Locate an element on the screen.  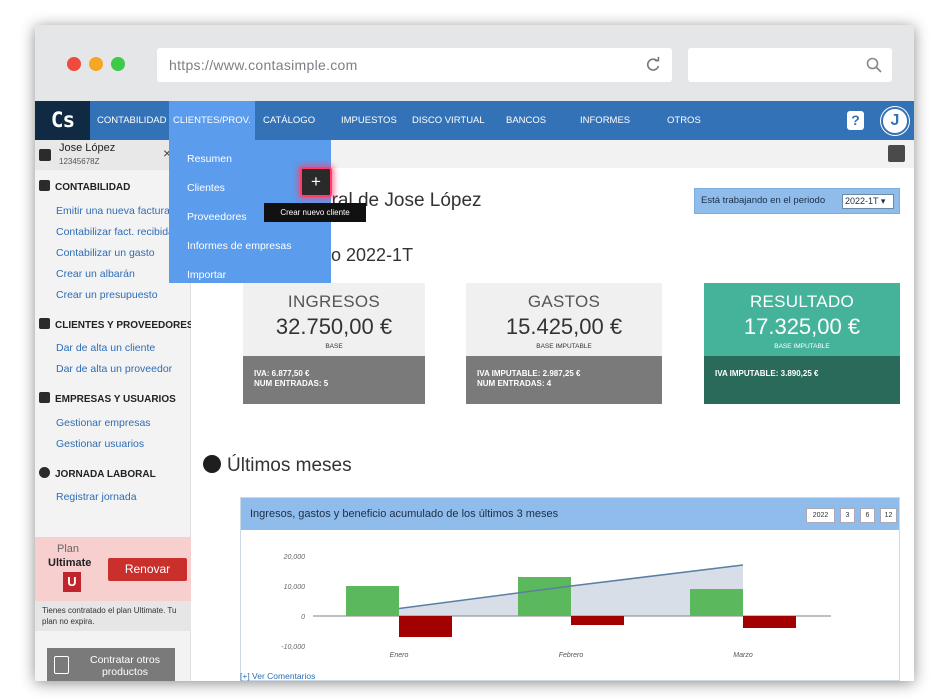
range-3-button: 3 is located at coordinates (847, 515).